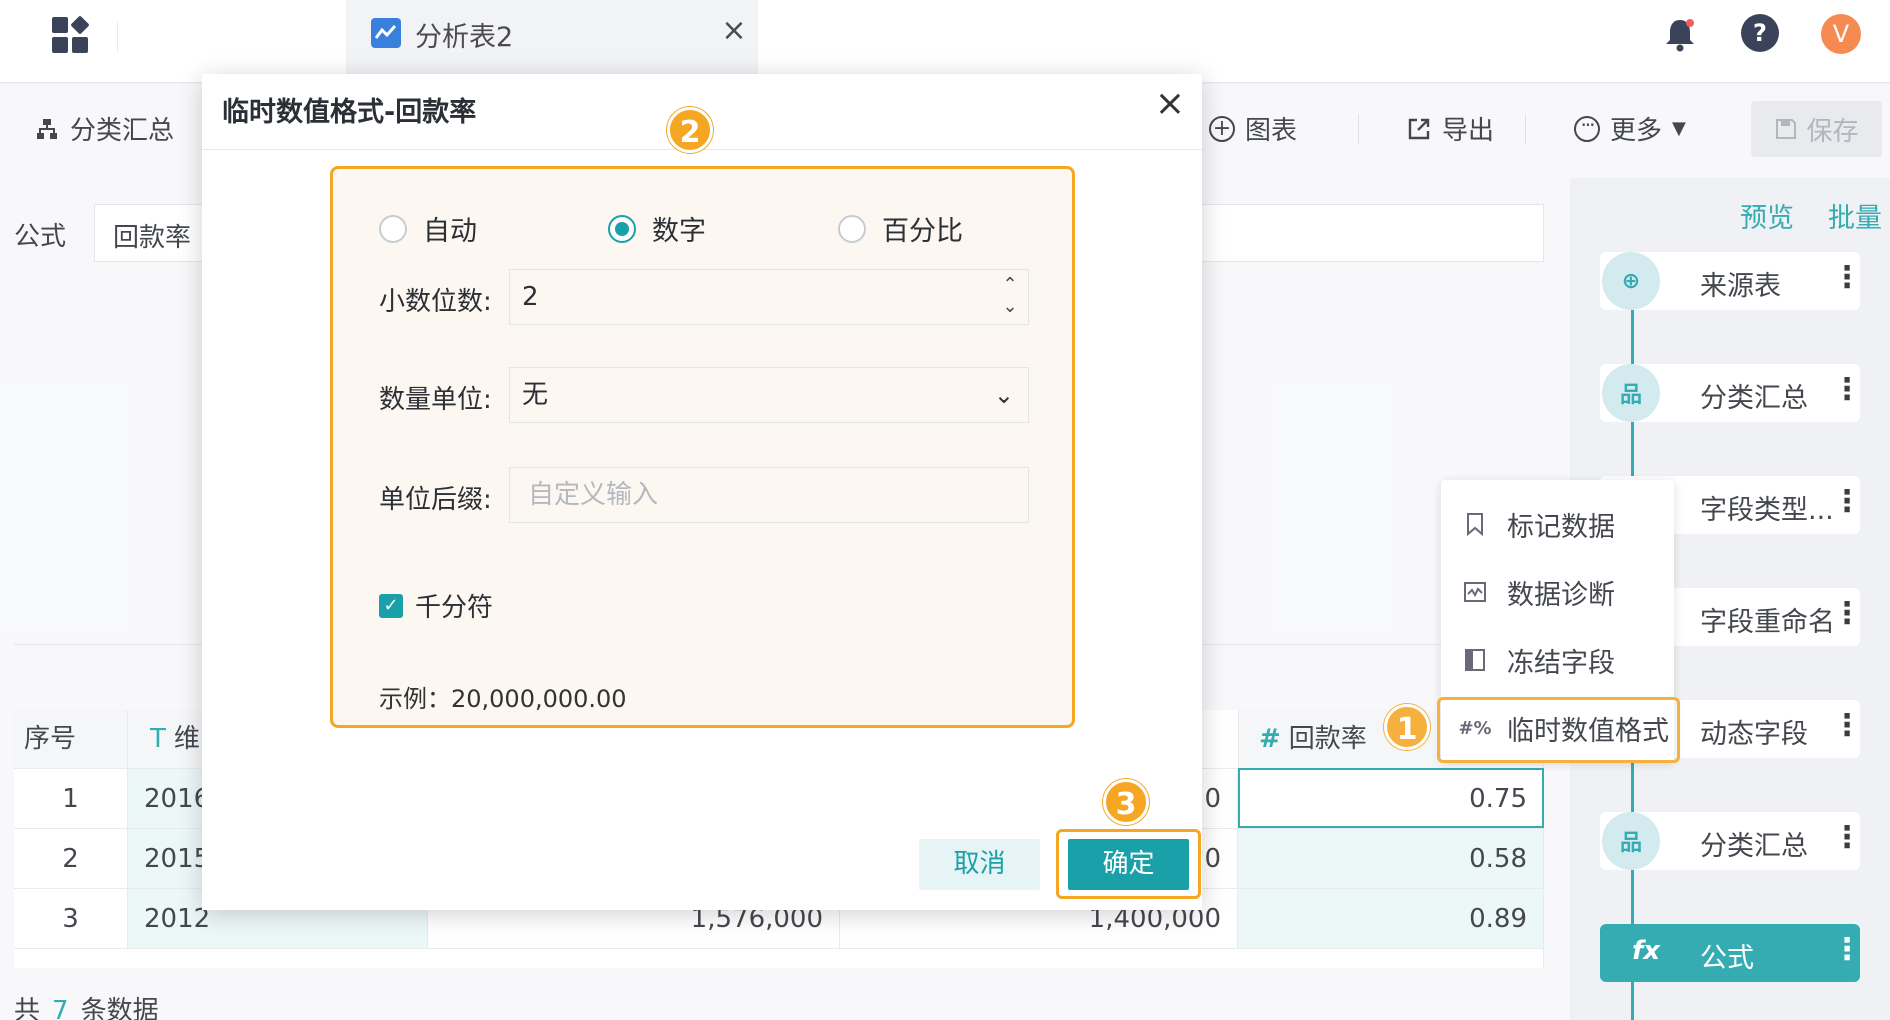 This screenshot has width=1890, height=1020. Describe the element at coordinates (530, 297) in the screenshot. I see `decimal-value: 2` at that location.